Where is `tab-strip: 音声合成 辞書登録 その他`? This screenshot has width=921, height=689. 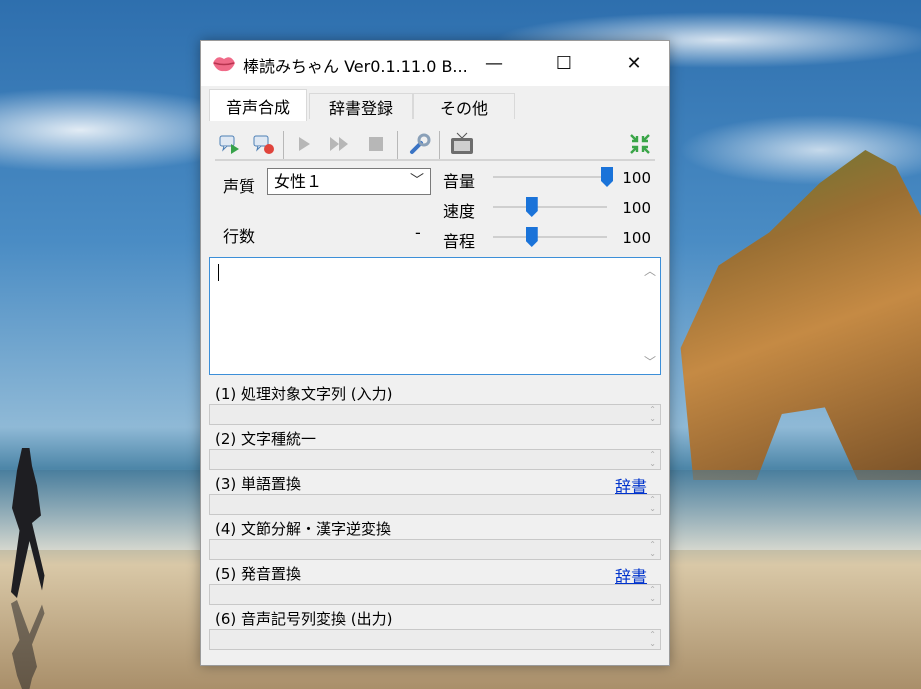
tab-strip: 音声合成 辞書登録 その他 is located at coordinates (437, 105).